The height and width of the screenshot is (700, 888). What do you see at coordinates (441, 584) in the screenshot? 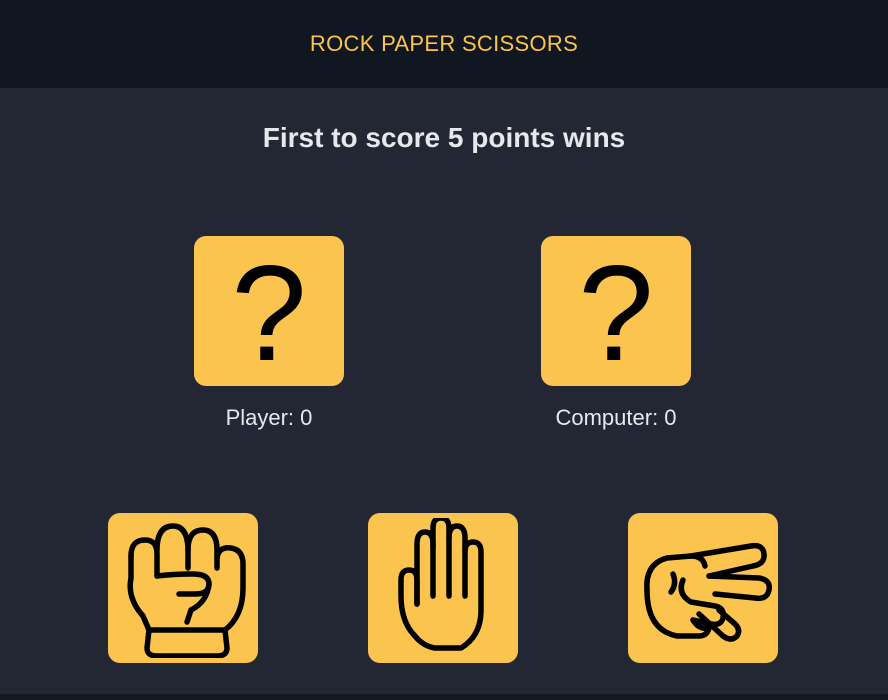
I see `open-hand-icon` at bounding box center [441, 584].